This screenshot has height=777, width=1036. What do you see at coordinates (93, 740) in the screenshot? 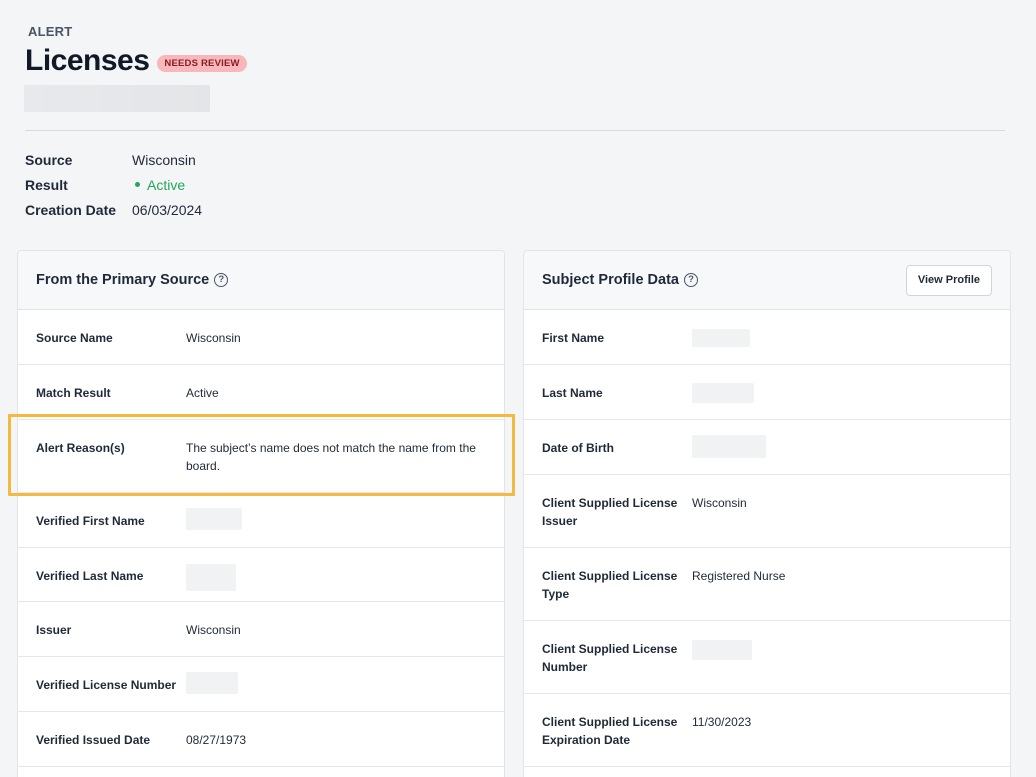
I see `row-key: Verified Issued Date` at bounding box center [93, 740].